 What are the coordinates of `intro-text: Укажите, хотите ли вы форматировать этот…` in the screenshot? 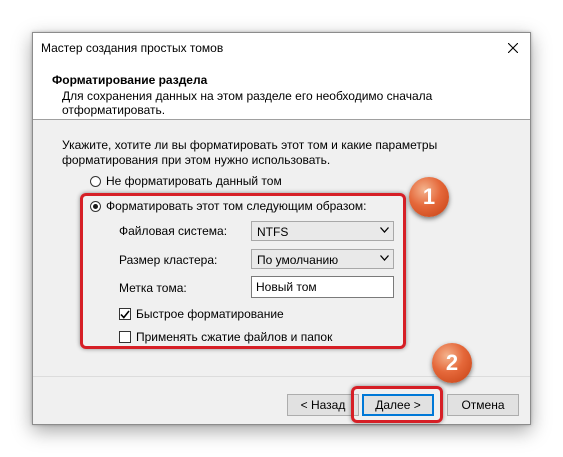 It's located at (250, 152).